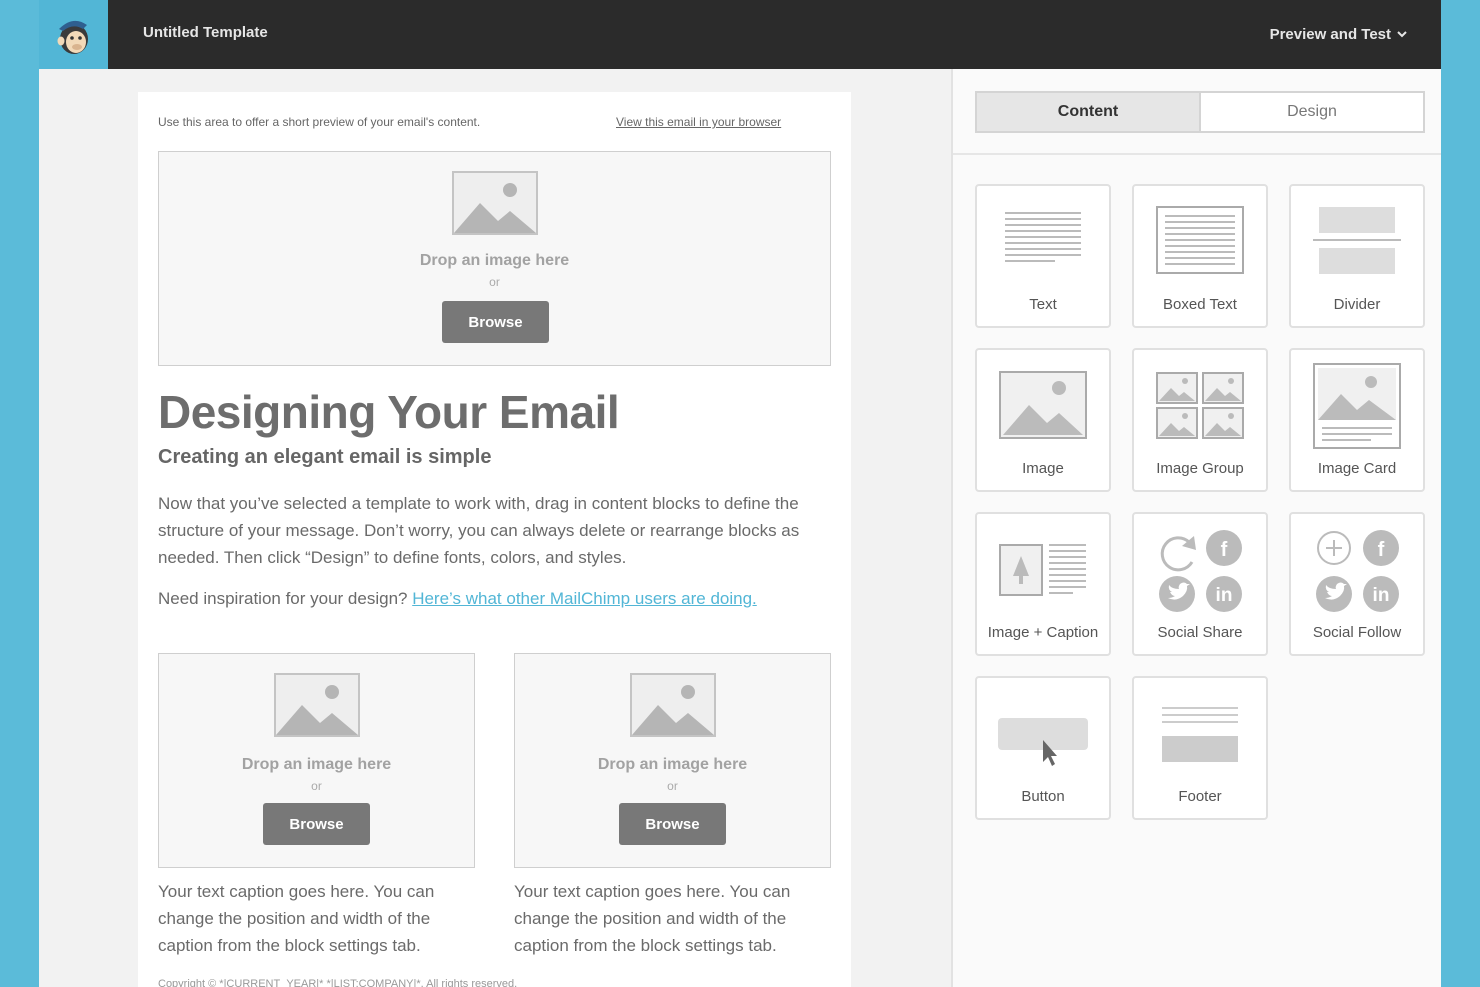 The image size is (1480, 987). I want to click on block-label: Social Share, so click(1200, 632).